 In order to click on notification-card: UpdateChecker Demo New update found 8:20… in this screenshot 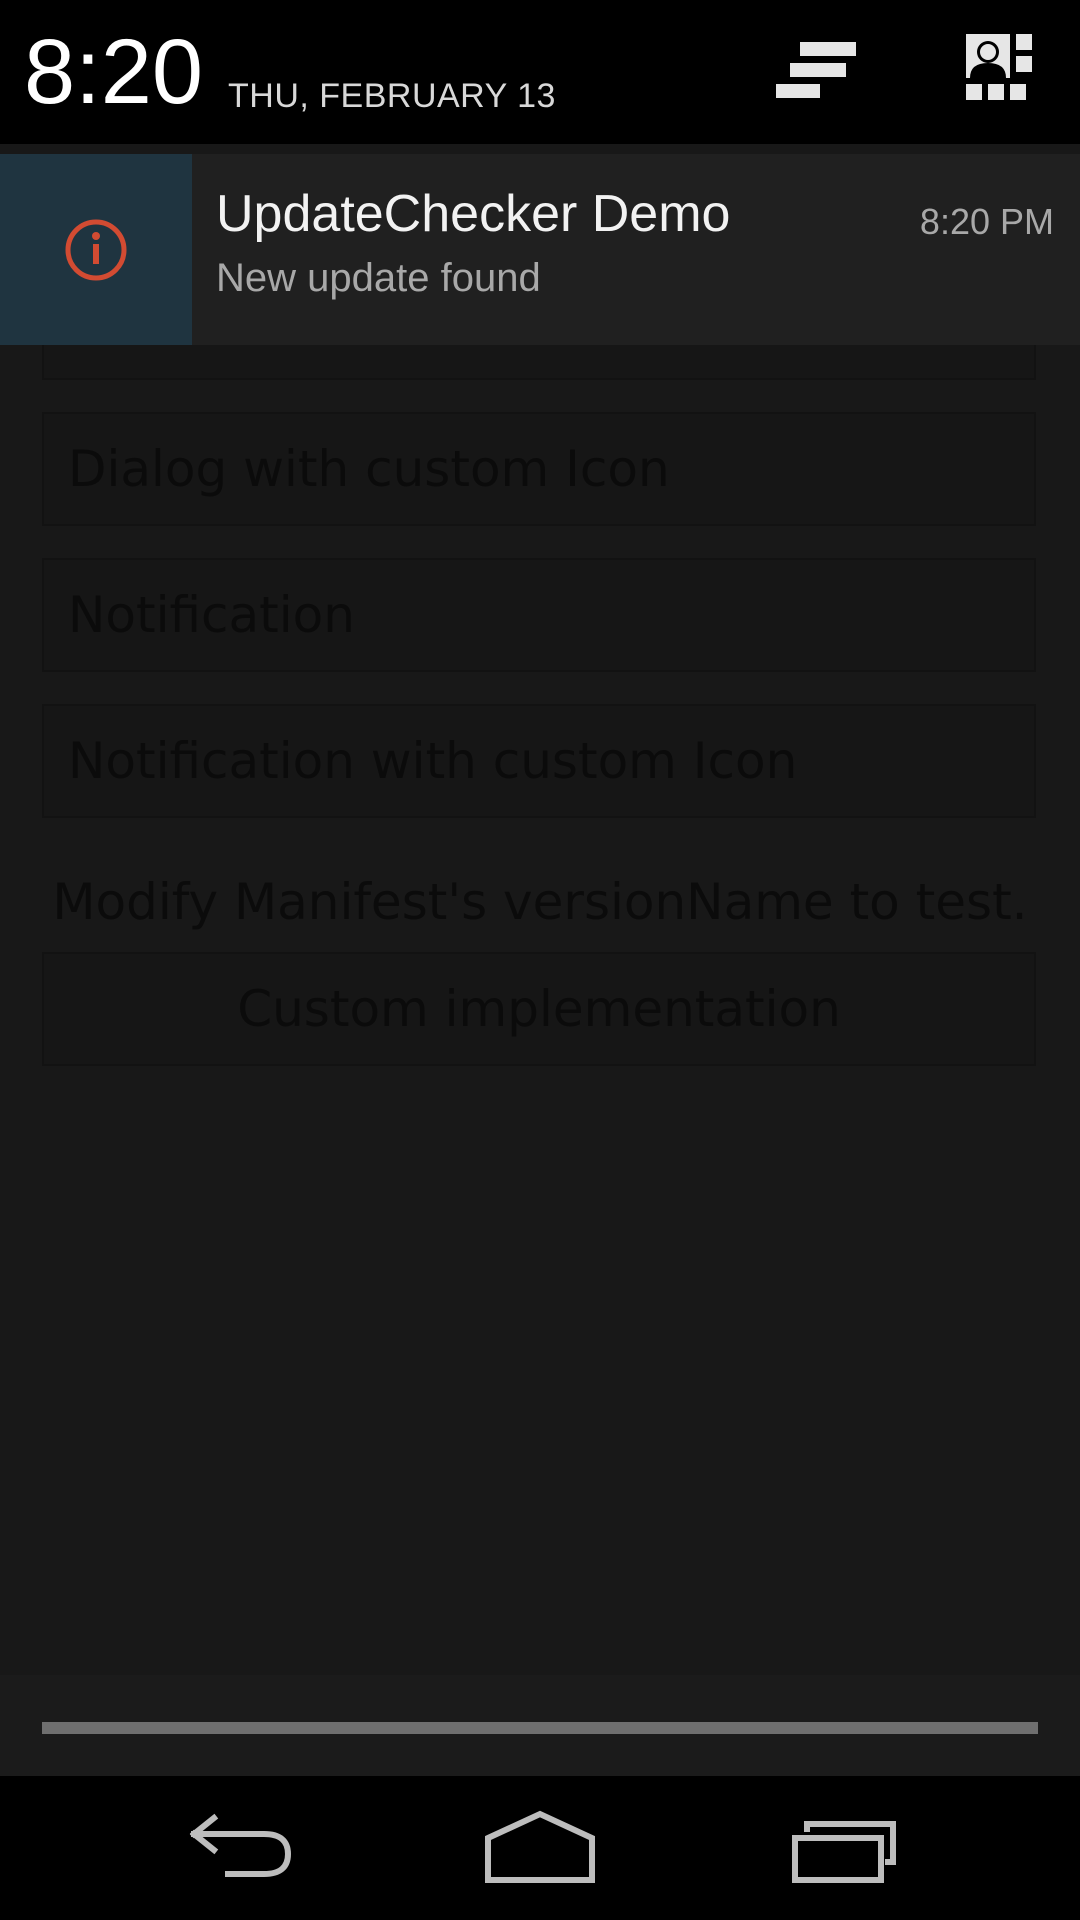, I will do `click(540, 249)`.